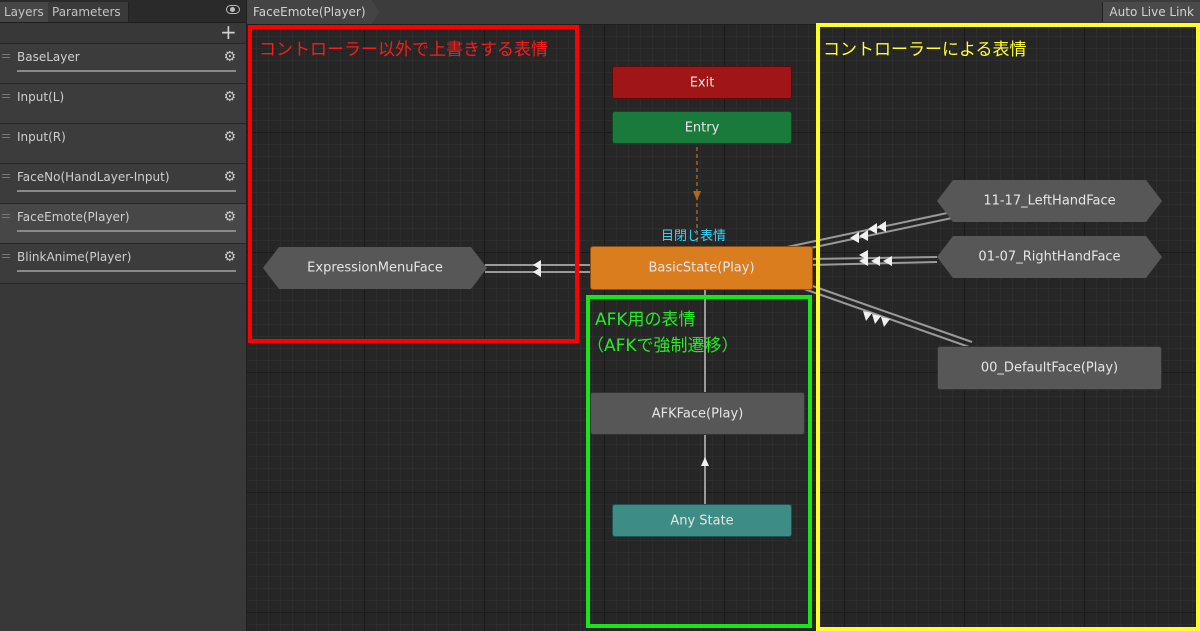 Image resolution: width=1200 pixels, height=631 pixels. I want to click on controller-expressions-label: コントローラーによる表情, so click(925, 50).